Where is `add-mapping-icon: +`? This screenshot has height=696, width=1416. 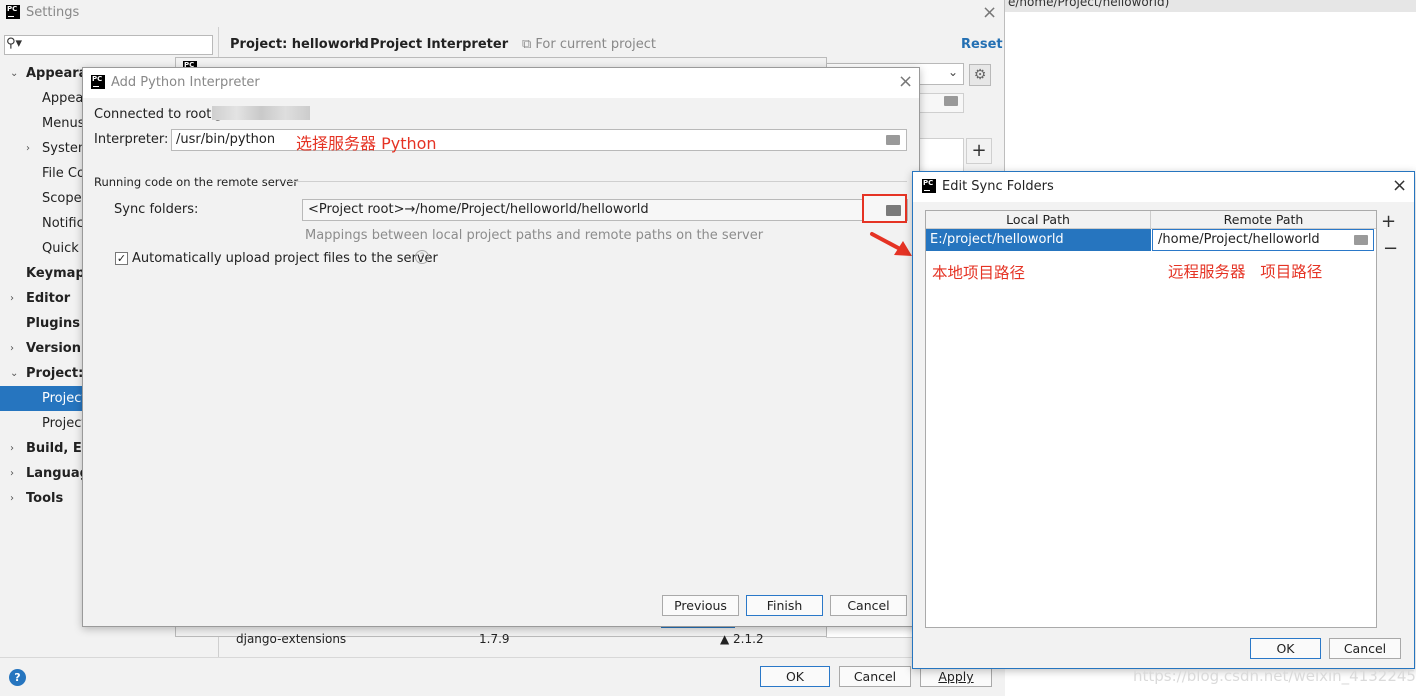
add-mapping-icon: + is located at coordinates (1388, 221).